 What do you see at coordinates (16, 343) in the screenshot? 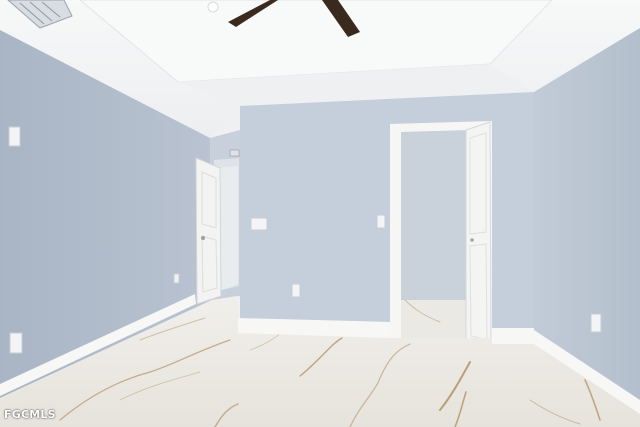
I see `outlet-left` at bounding box center [16, 343].